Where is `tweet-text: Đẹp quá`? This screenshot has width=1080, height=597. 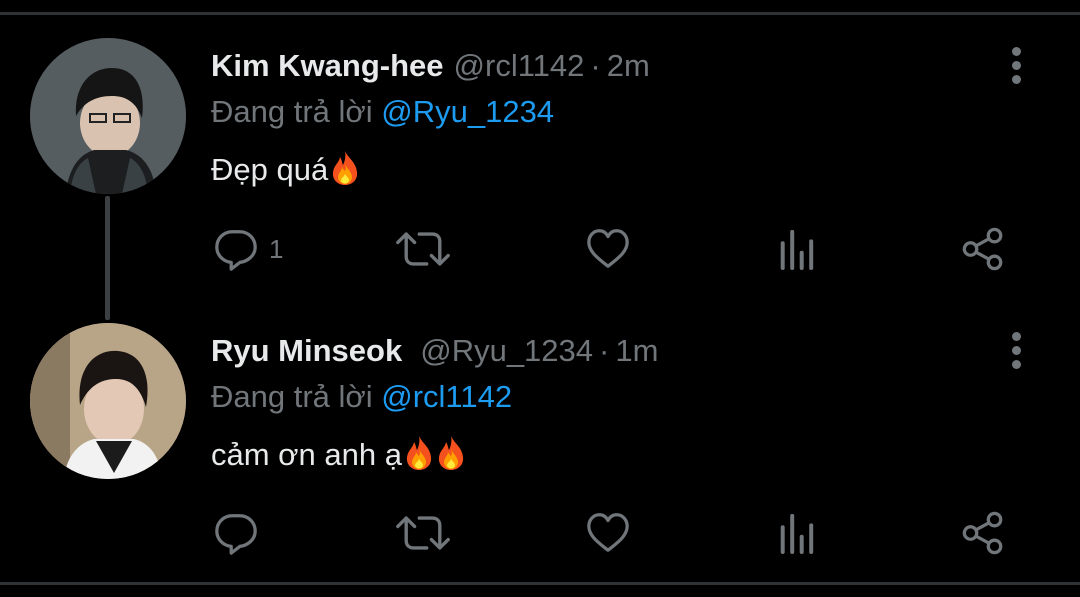 tweet-text: Đẹp quá is located at coordinates (285, 170).